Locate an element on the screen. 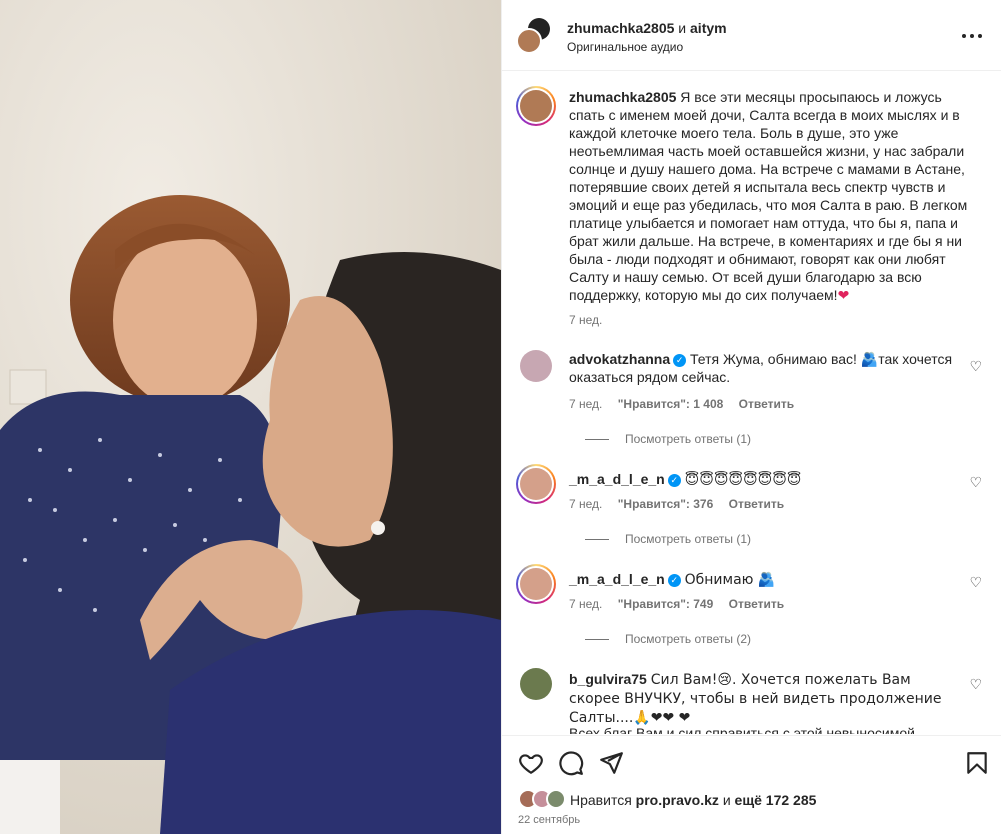 This screenshot has height=834, width=1001. caption-avatar is located at coordinates (536, 106).